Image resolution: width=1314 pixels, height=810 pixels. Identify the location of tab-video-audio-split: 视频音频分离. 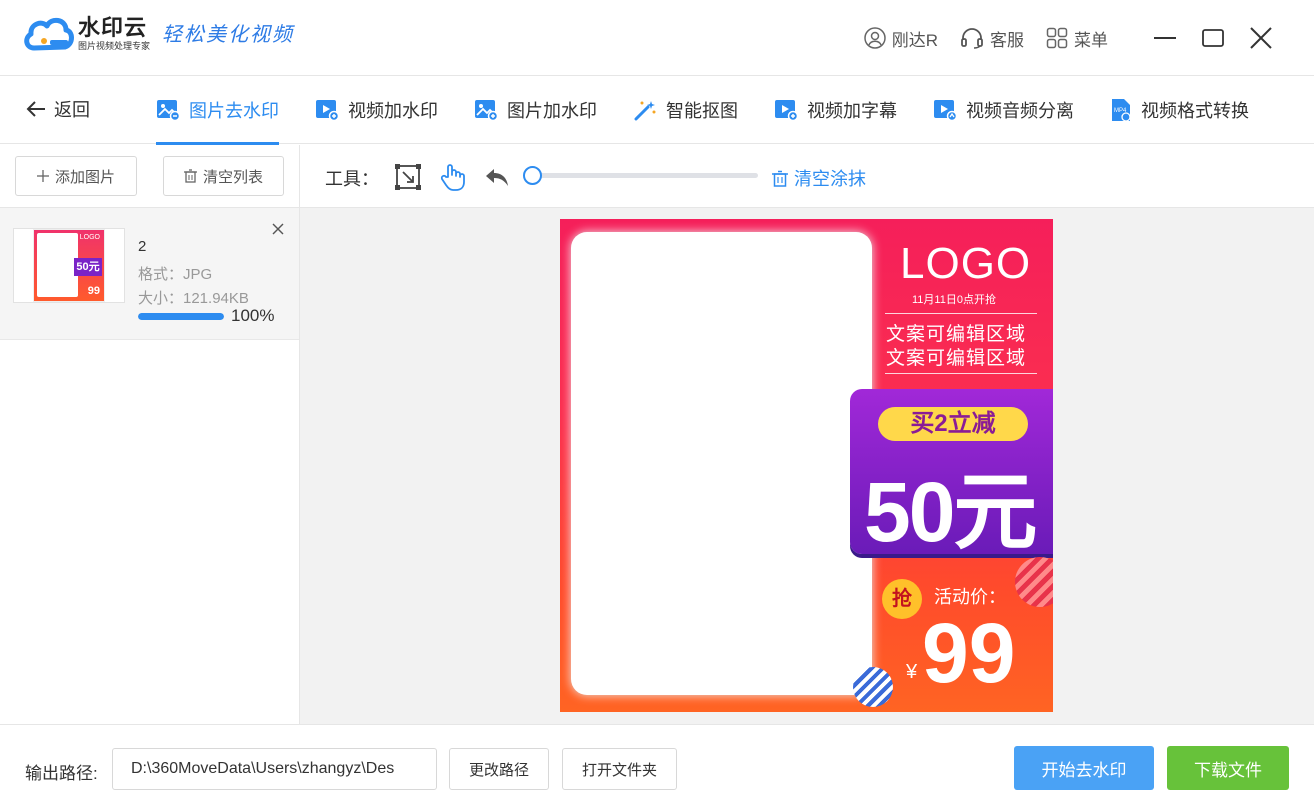
(1003, 110).